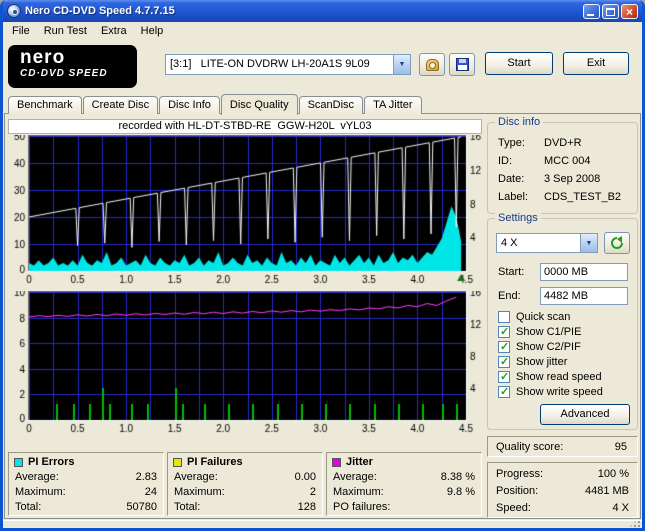  Describe the element at coordinates (585, 414) in the screenshot. I see `advanced-button: Advanced` at that location.